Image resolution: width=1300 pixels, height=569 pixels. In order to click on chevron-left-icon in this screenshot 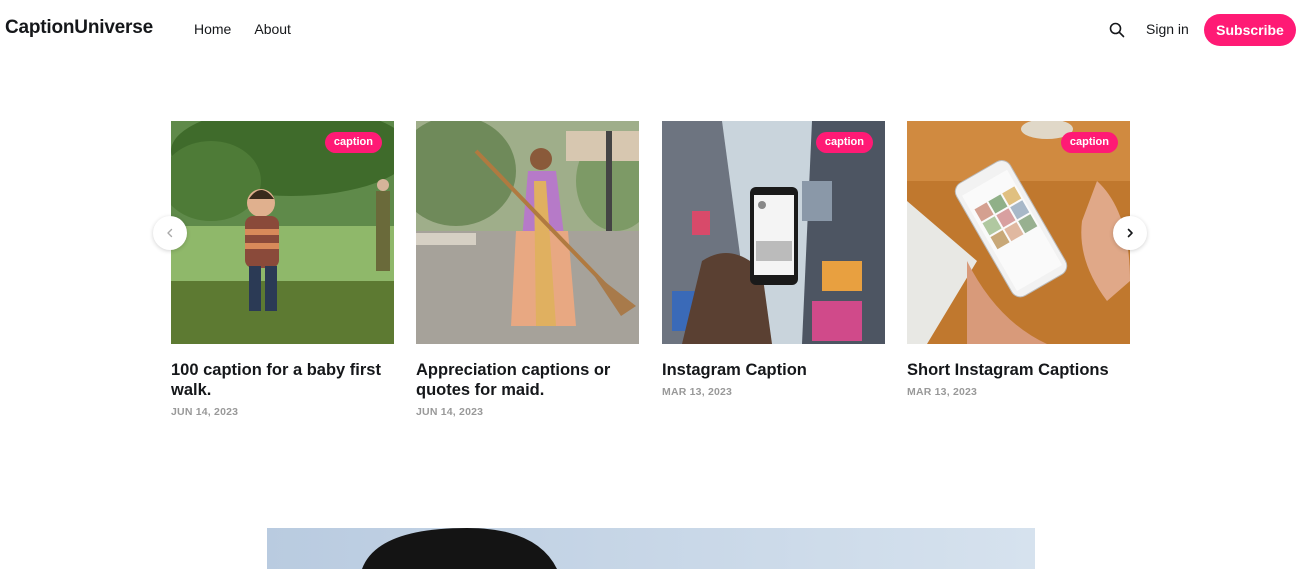, I will do `click(170, 233)`.